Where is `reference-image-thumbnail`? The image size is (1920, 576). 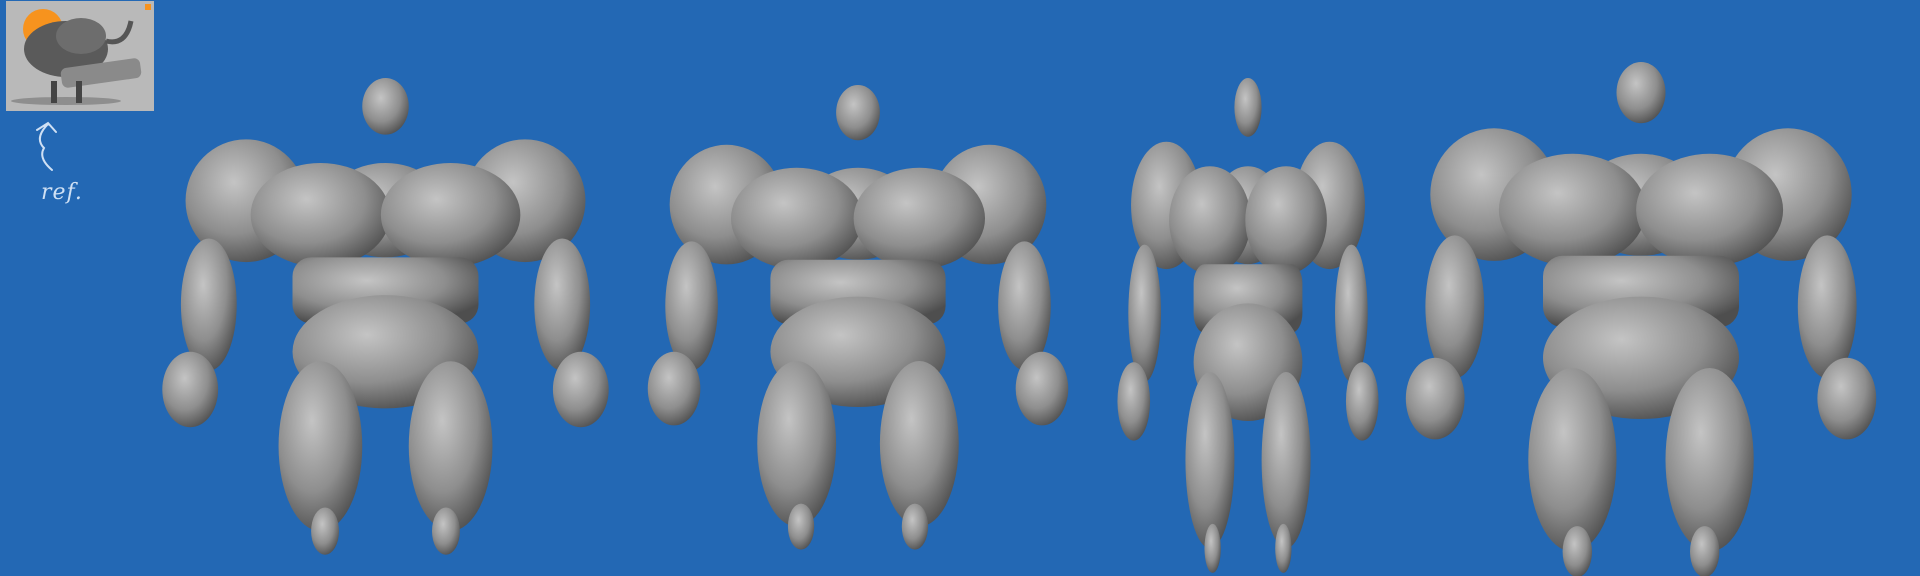
reference-image-thumbnail is located at coordinates (80, 56).